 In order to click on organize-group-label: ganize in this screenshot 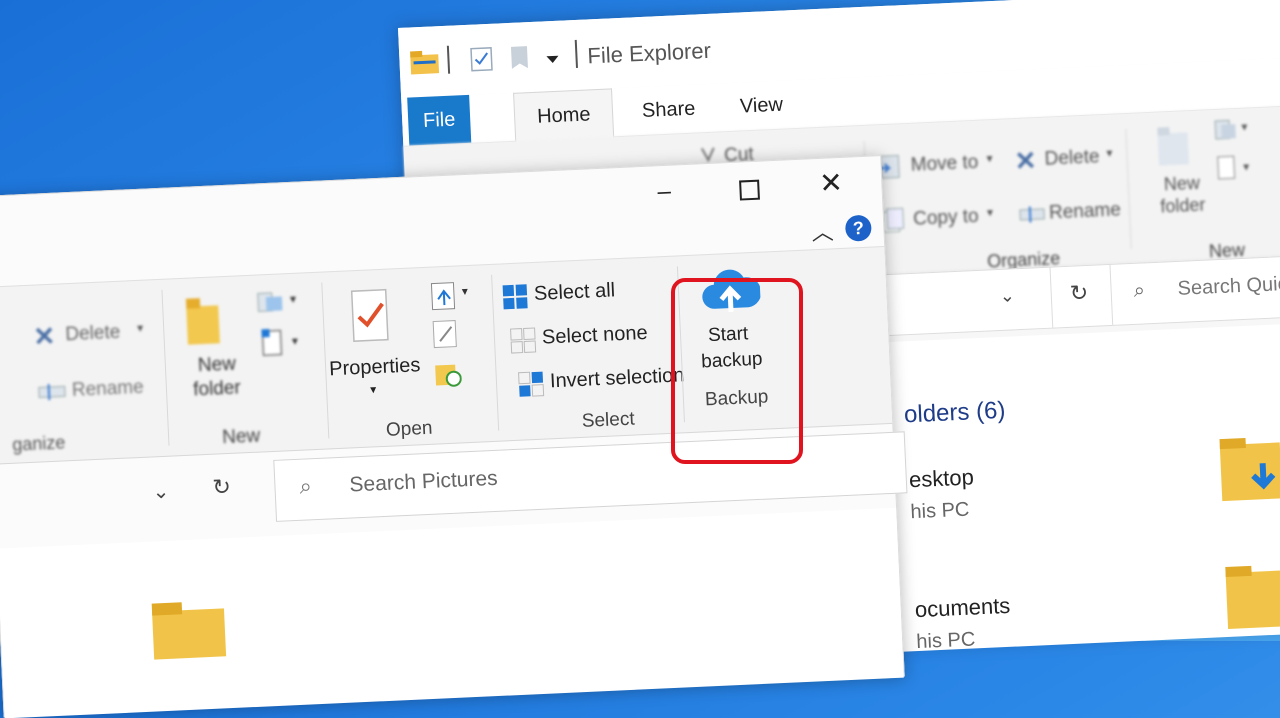, I will do `click(38, 443)`.